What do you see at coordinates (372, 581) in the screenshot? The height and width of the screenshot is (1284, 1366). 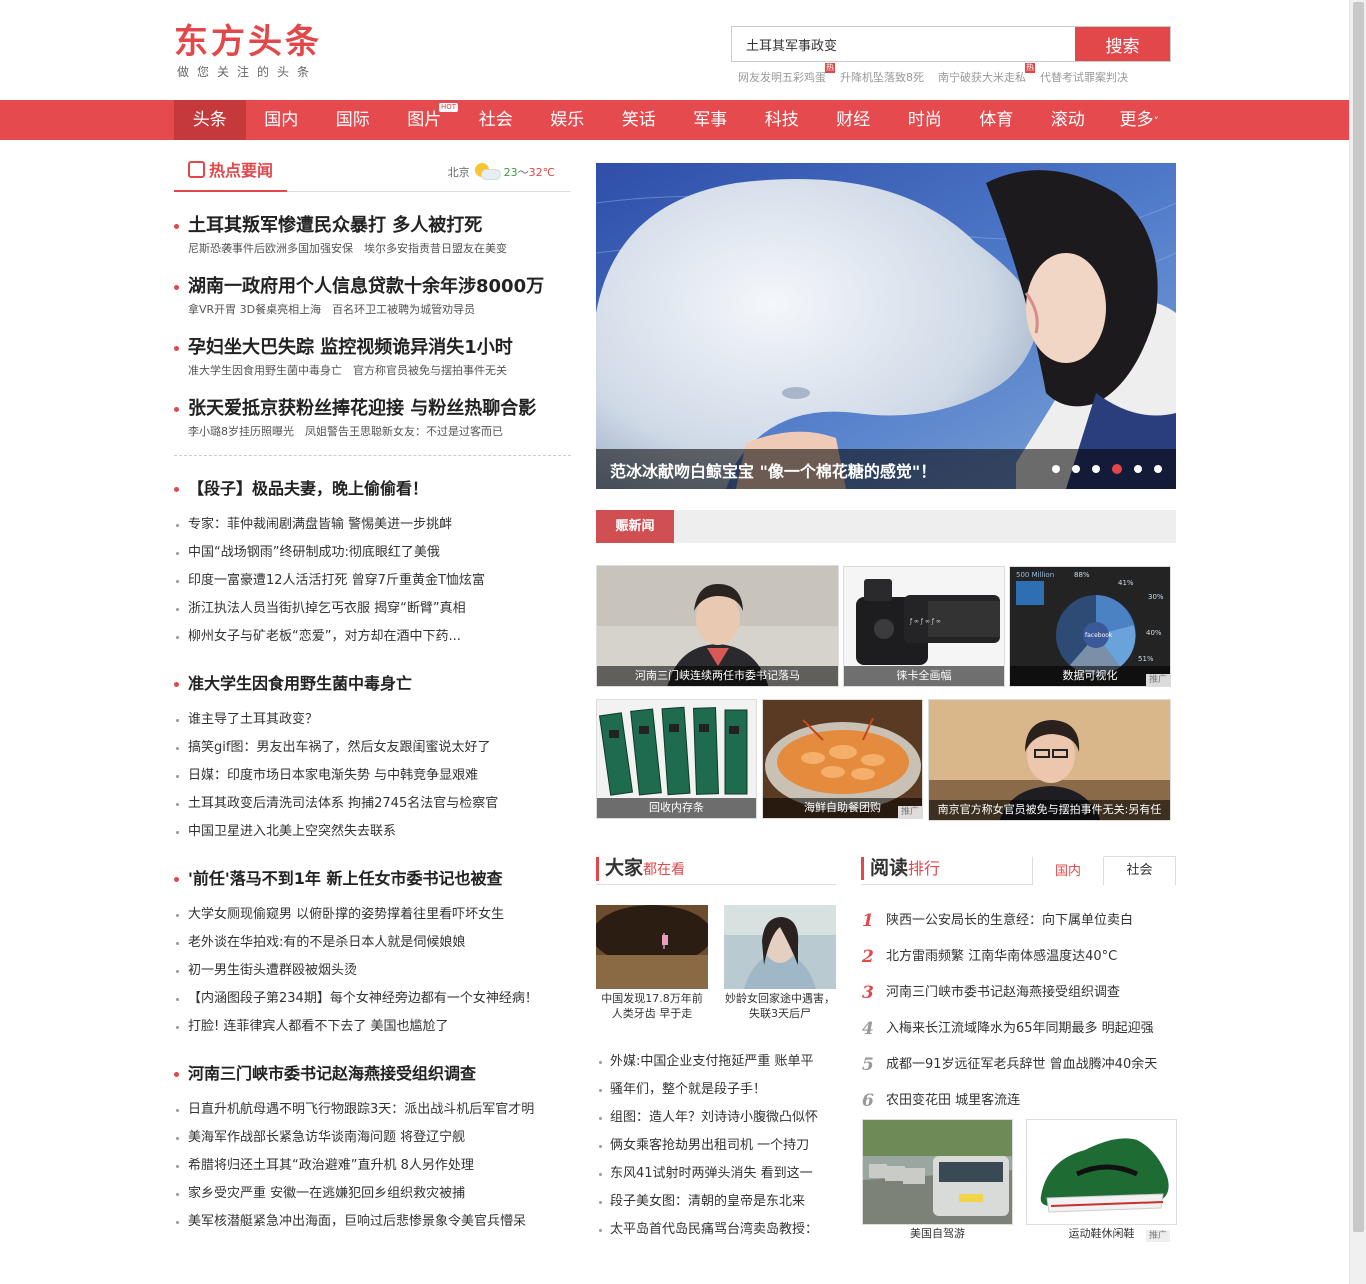 I see `list-item: 印度一富豪遭12人活活打死 曾穿7斤重黄金T恤炫富` at bounding box center [372, 581].